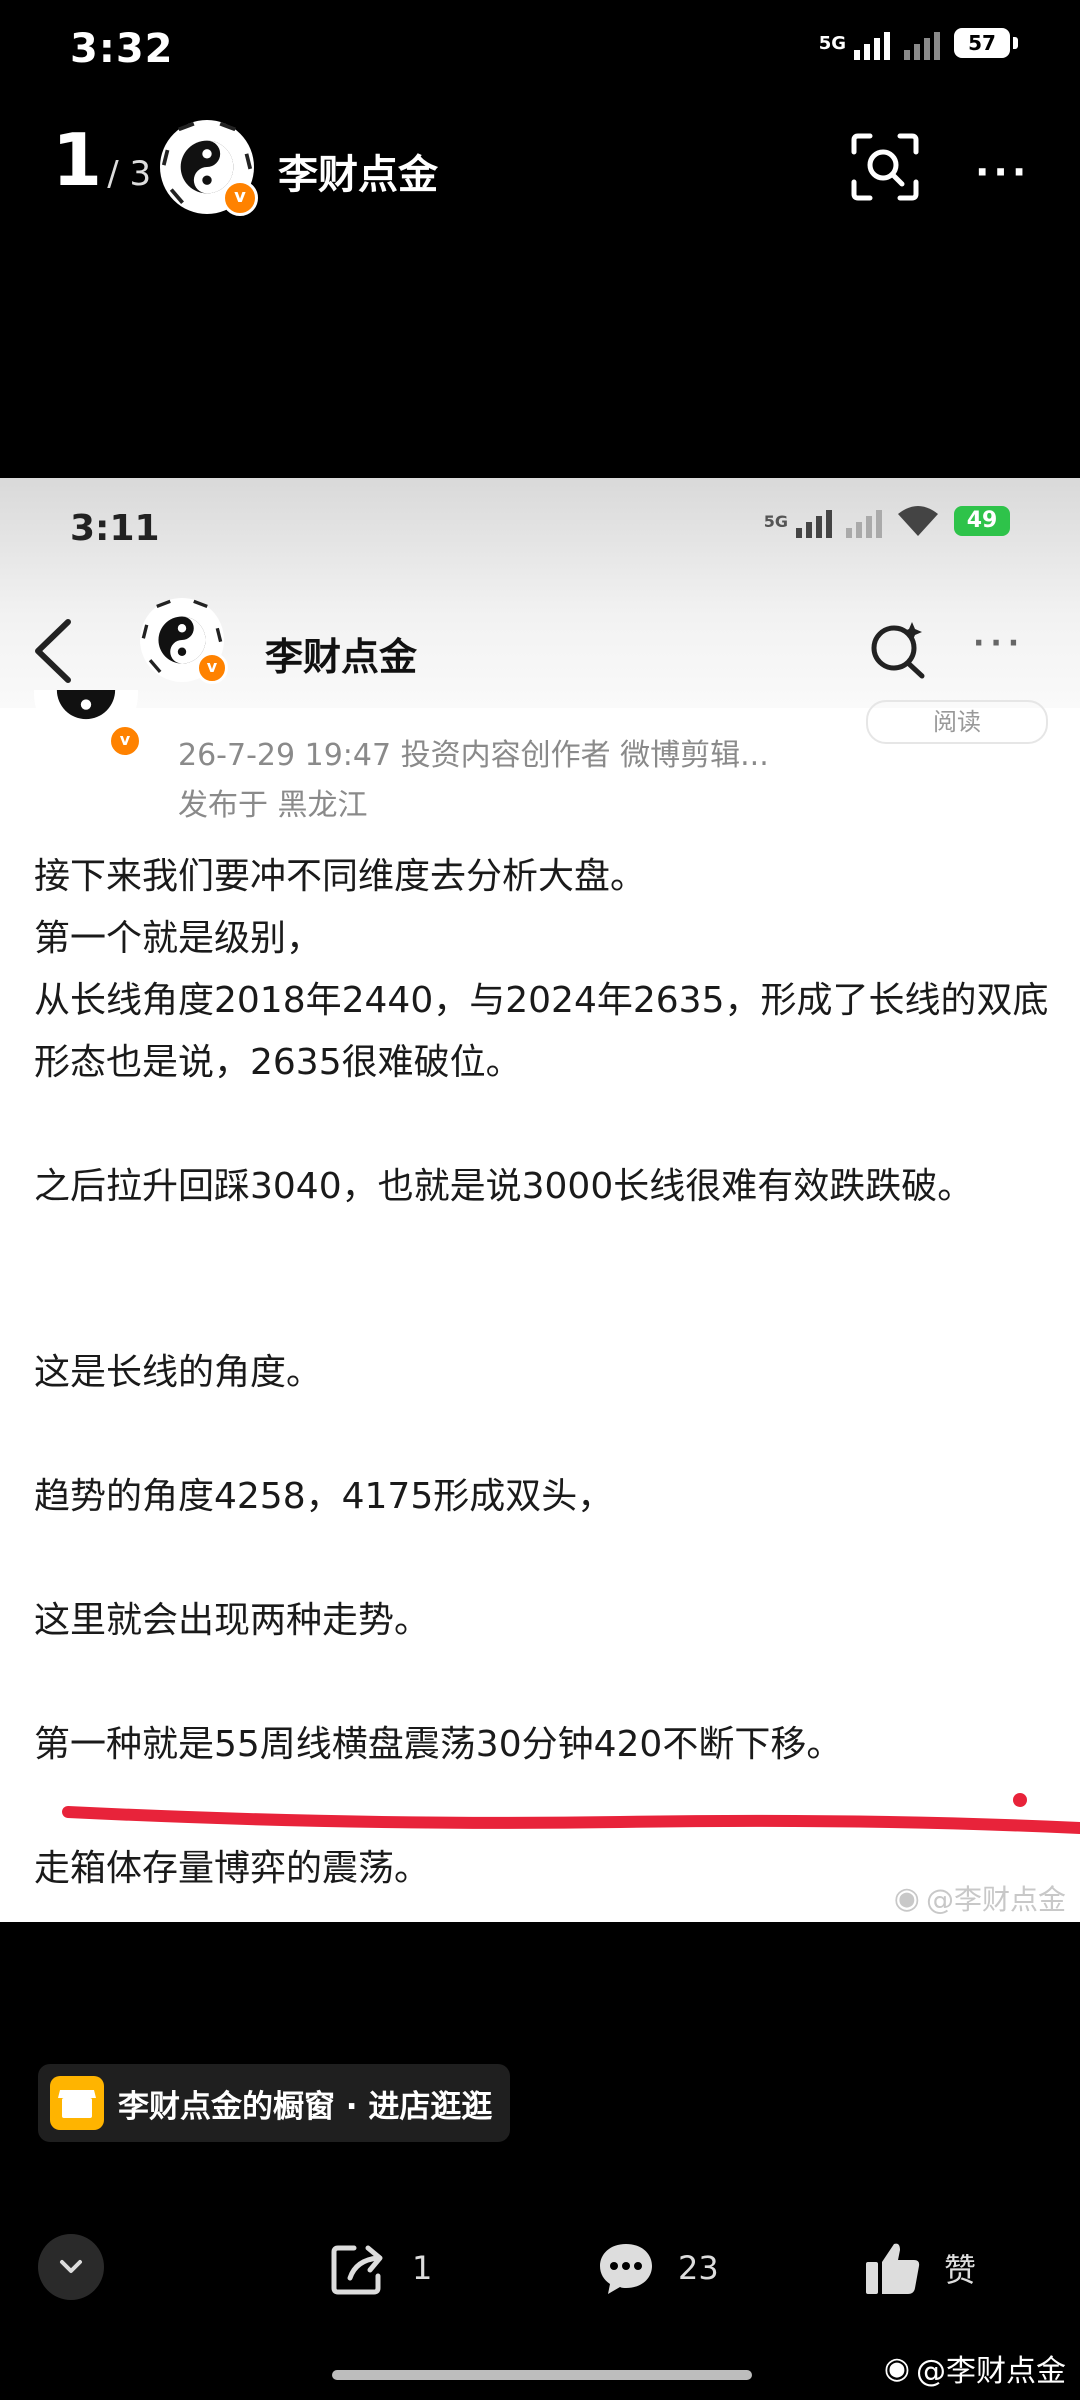  What do you see at coordinates (122, 49) in the screenshot?
I see `status-time: 3:32` at bounding box center [122, 49].